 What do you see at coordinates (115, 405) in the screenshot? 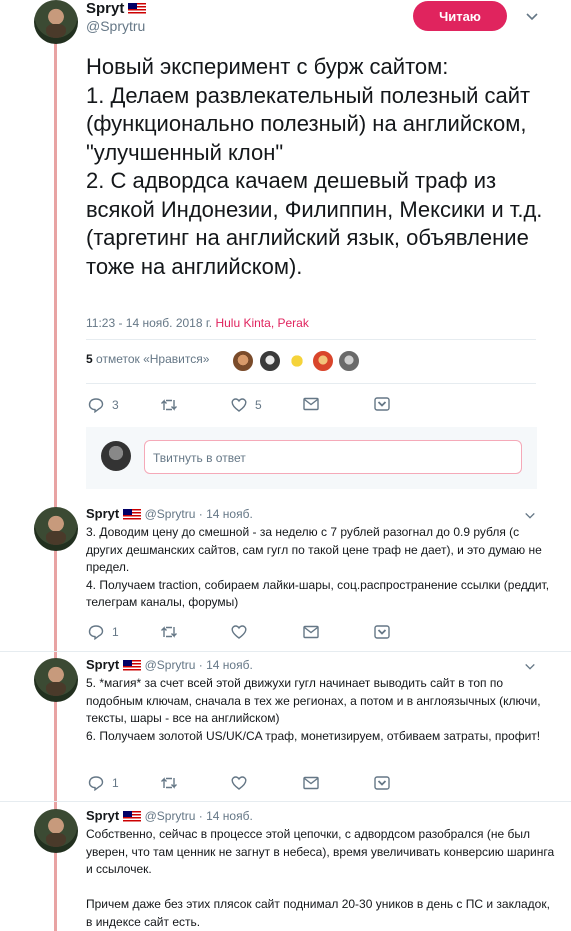
I see `reply-count: 3` at bounding box center [115, 405].